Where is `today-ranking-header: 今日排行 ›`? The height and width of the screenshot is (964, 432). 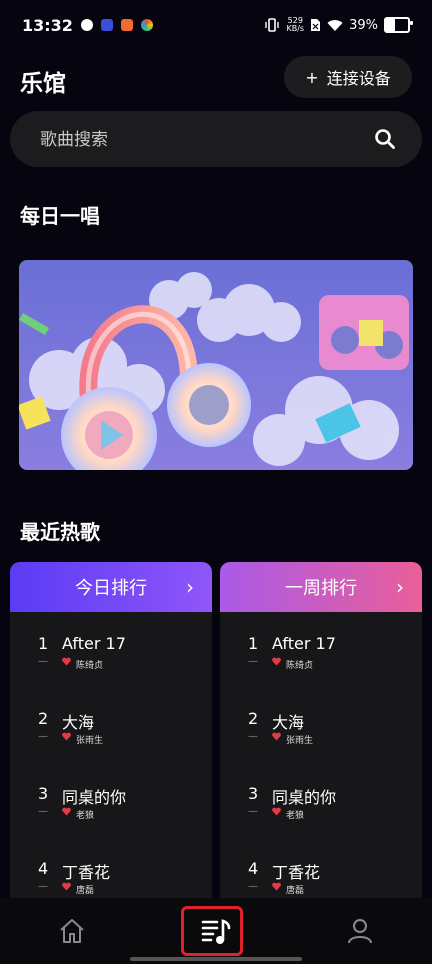 today-ranking-header: 今日排行 › is located at coordinates (111, 587).